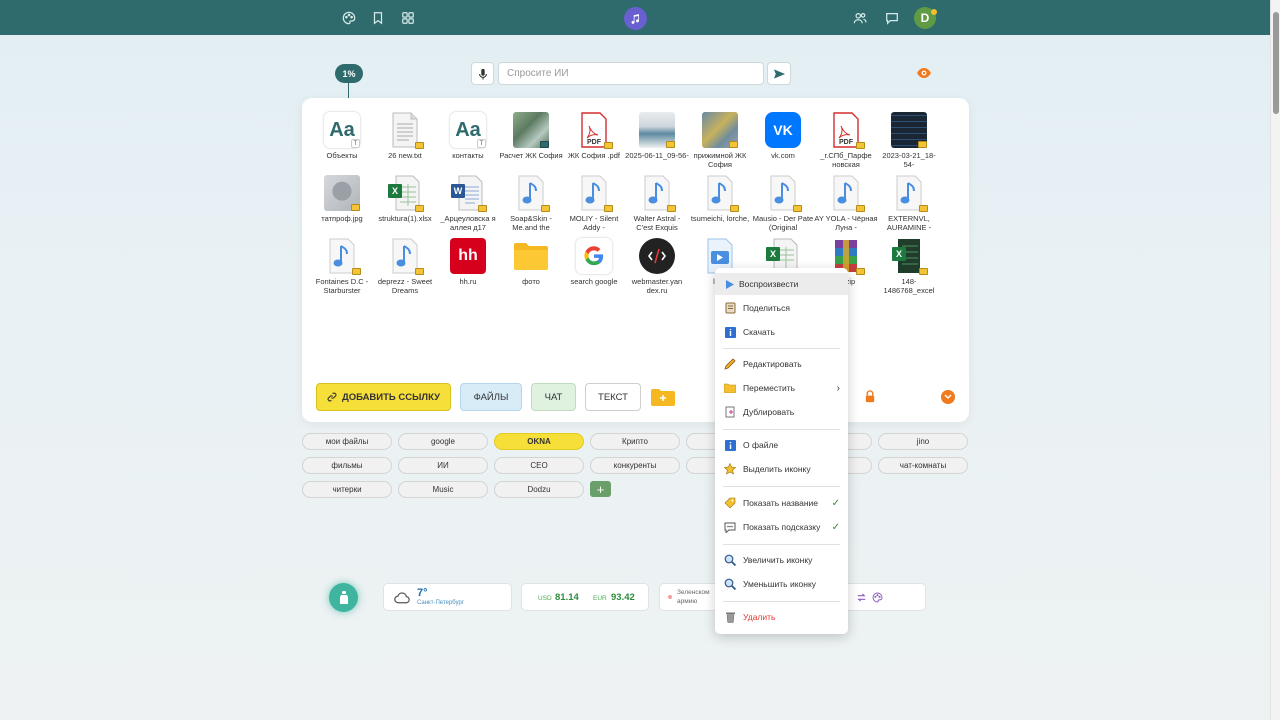 The height and width of the screenshot is (720, 1280). Describe the element at coordinates (909, 160) in the screenshot. I see `file-label: 2023-03-21_18-54-` at that location.